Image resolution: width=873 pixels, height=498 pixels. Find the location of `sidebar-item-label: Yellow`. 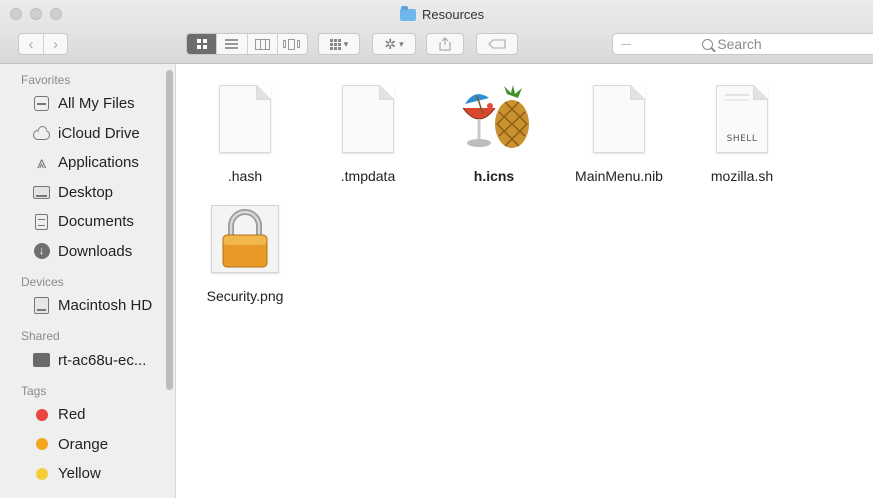

sidebar-item-label: Yellow is located at coordinates (79, 474).